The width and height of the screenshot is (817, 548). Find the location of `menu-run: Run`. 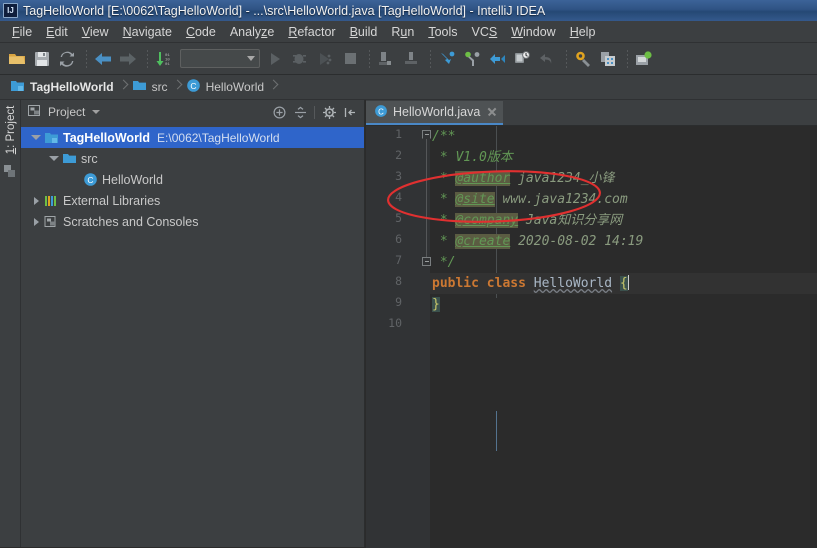

menu-run: Run is located at coordinates (402, 32).